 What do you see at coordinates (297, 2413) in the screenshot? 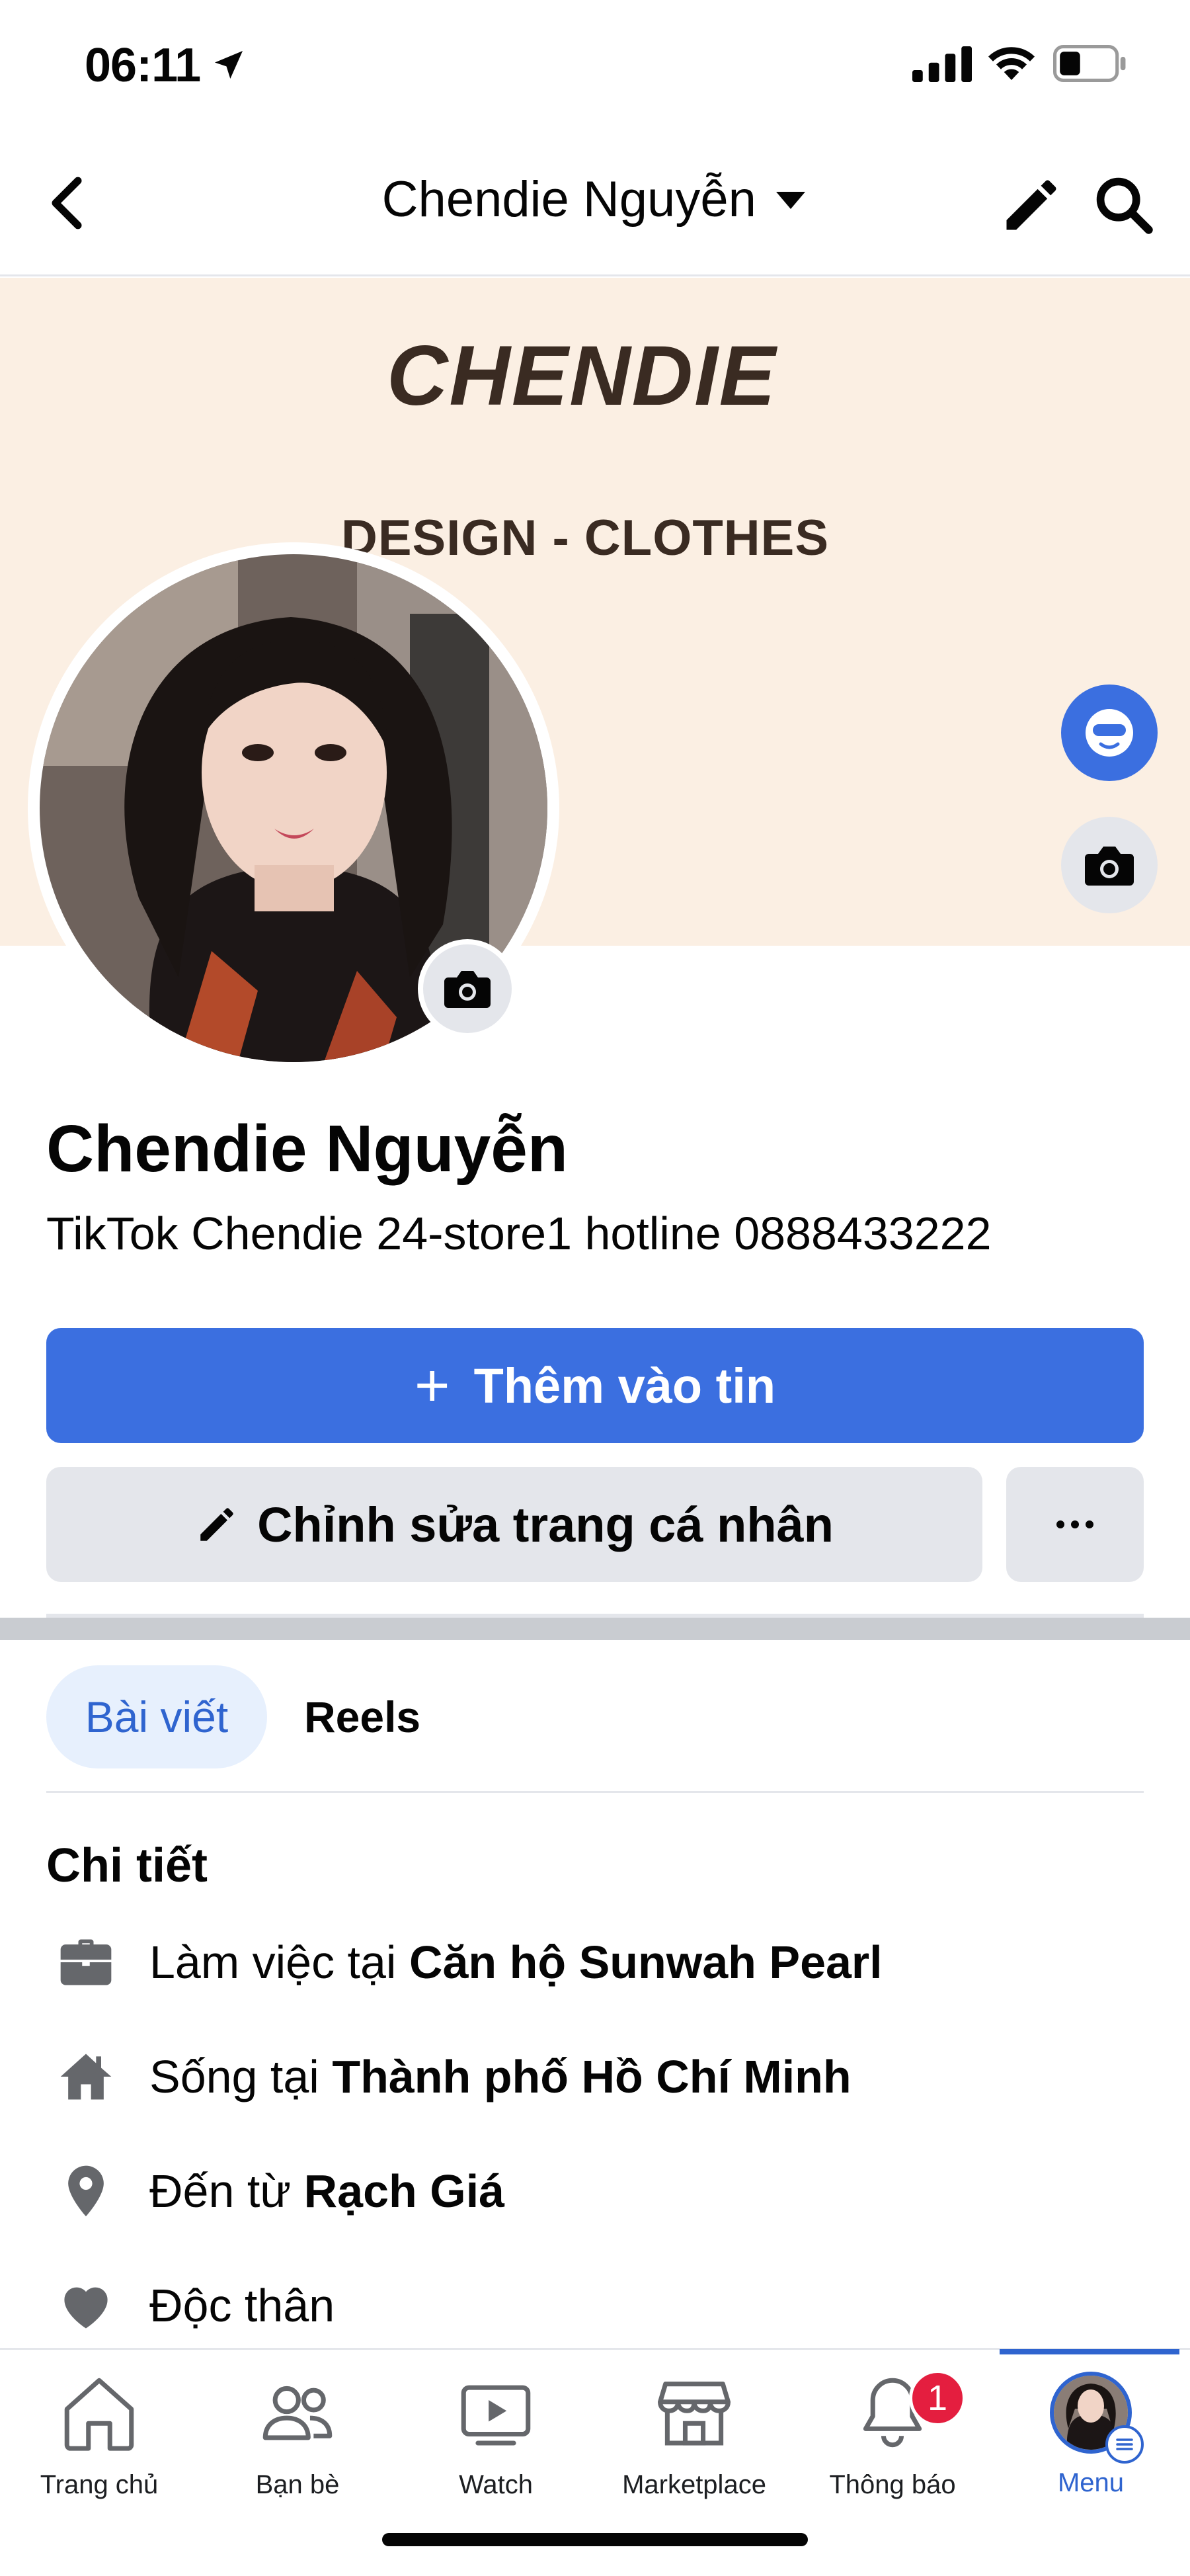
I see `friends-icon` at bounding box center [297, 2413].